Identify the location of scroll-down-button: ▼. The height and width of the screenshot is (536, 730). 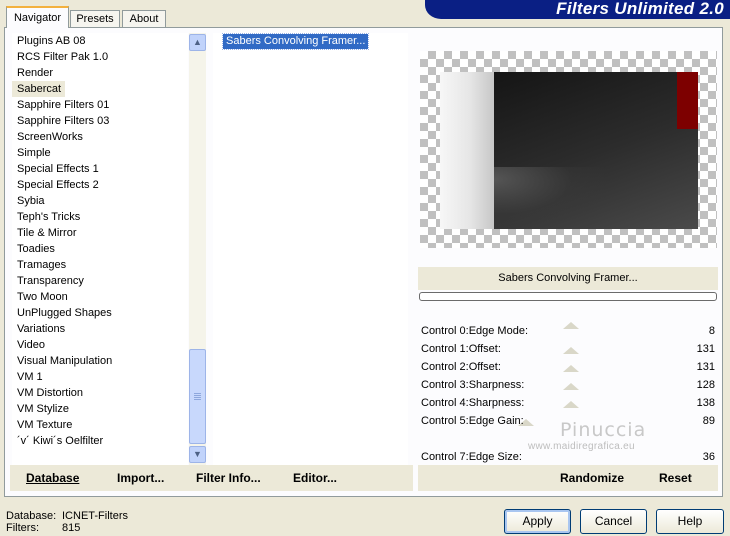
(197, 454).